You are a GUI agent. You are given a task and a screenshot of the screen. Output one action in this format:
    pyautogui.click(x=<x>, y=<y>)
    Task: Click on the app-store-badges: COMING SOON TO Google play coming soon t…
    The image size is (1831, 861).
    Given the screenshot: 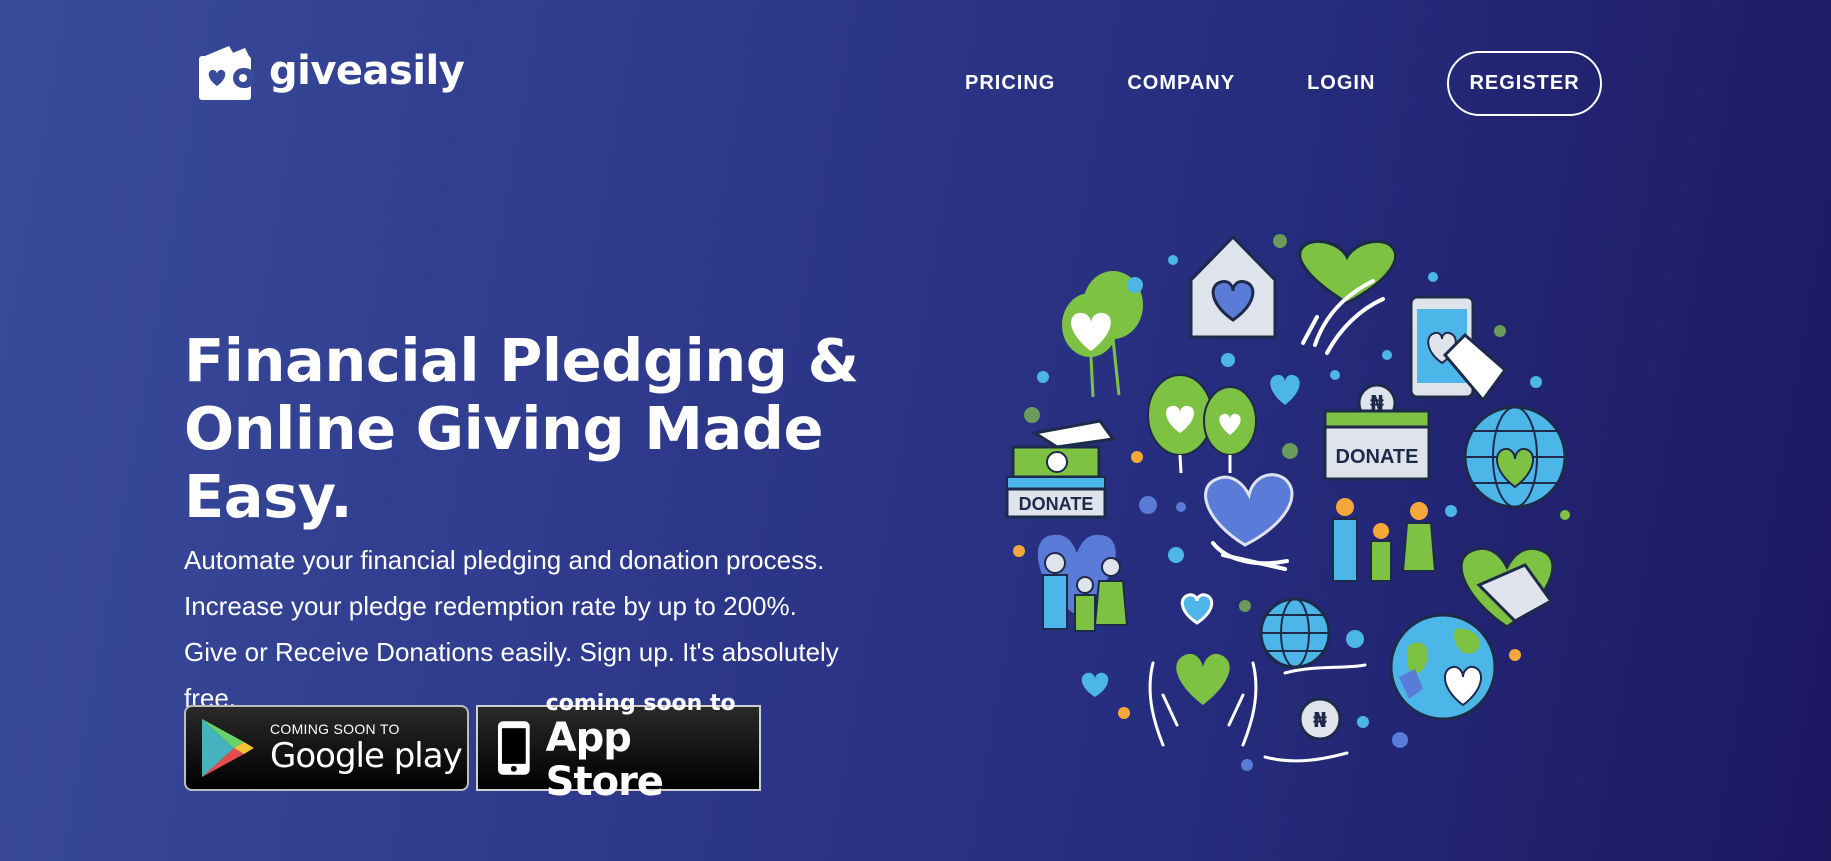 What is the action you would take?
    pyautogui.click(x=472, y=748)
    